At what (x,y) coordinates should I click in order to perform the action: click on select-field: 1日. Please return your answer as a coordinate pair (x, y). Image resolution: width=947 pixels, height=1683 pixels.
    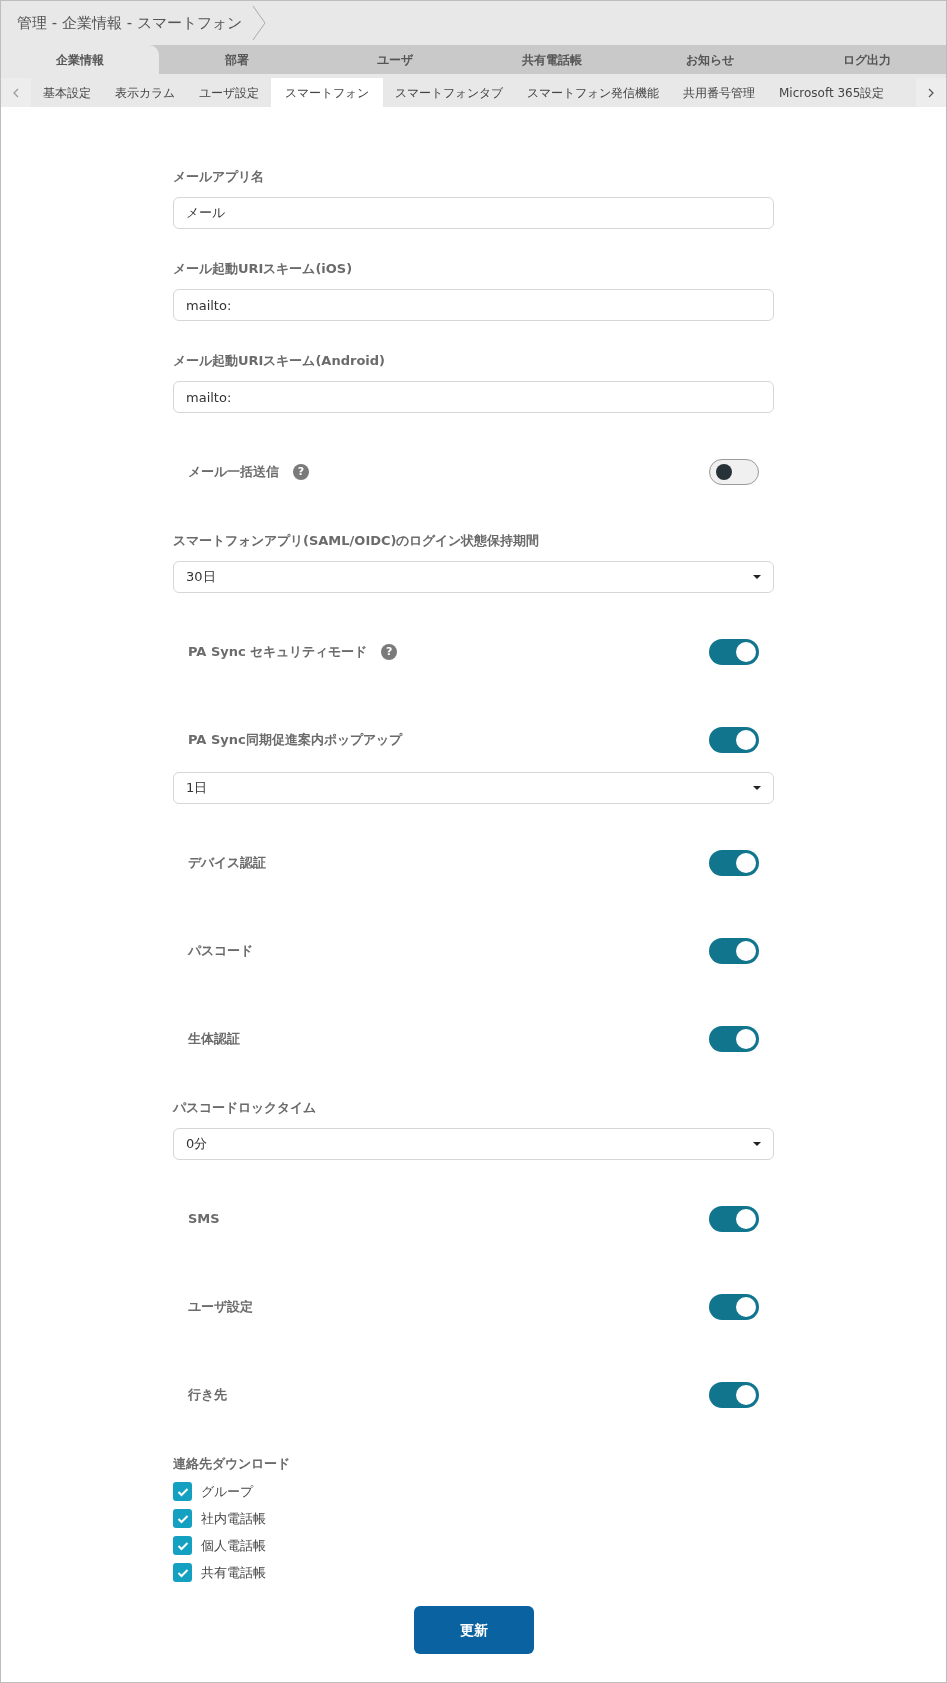
    Looking at the image, I should click on (473, 788).